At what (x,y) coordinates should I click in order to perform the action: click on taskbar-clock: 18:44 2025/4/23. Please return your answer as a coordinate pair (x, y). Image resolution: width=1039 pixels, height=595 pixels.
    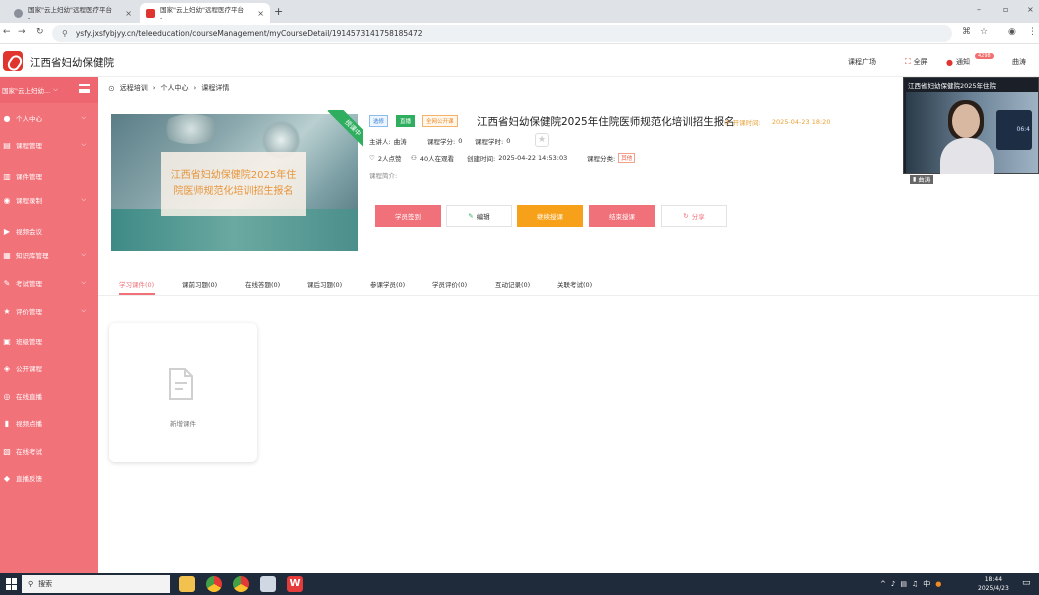
    Looking at the image, I should click on (993, 584).